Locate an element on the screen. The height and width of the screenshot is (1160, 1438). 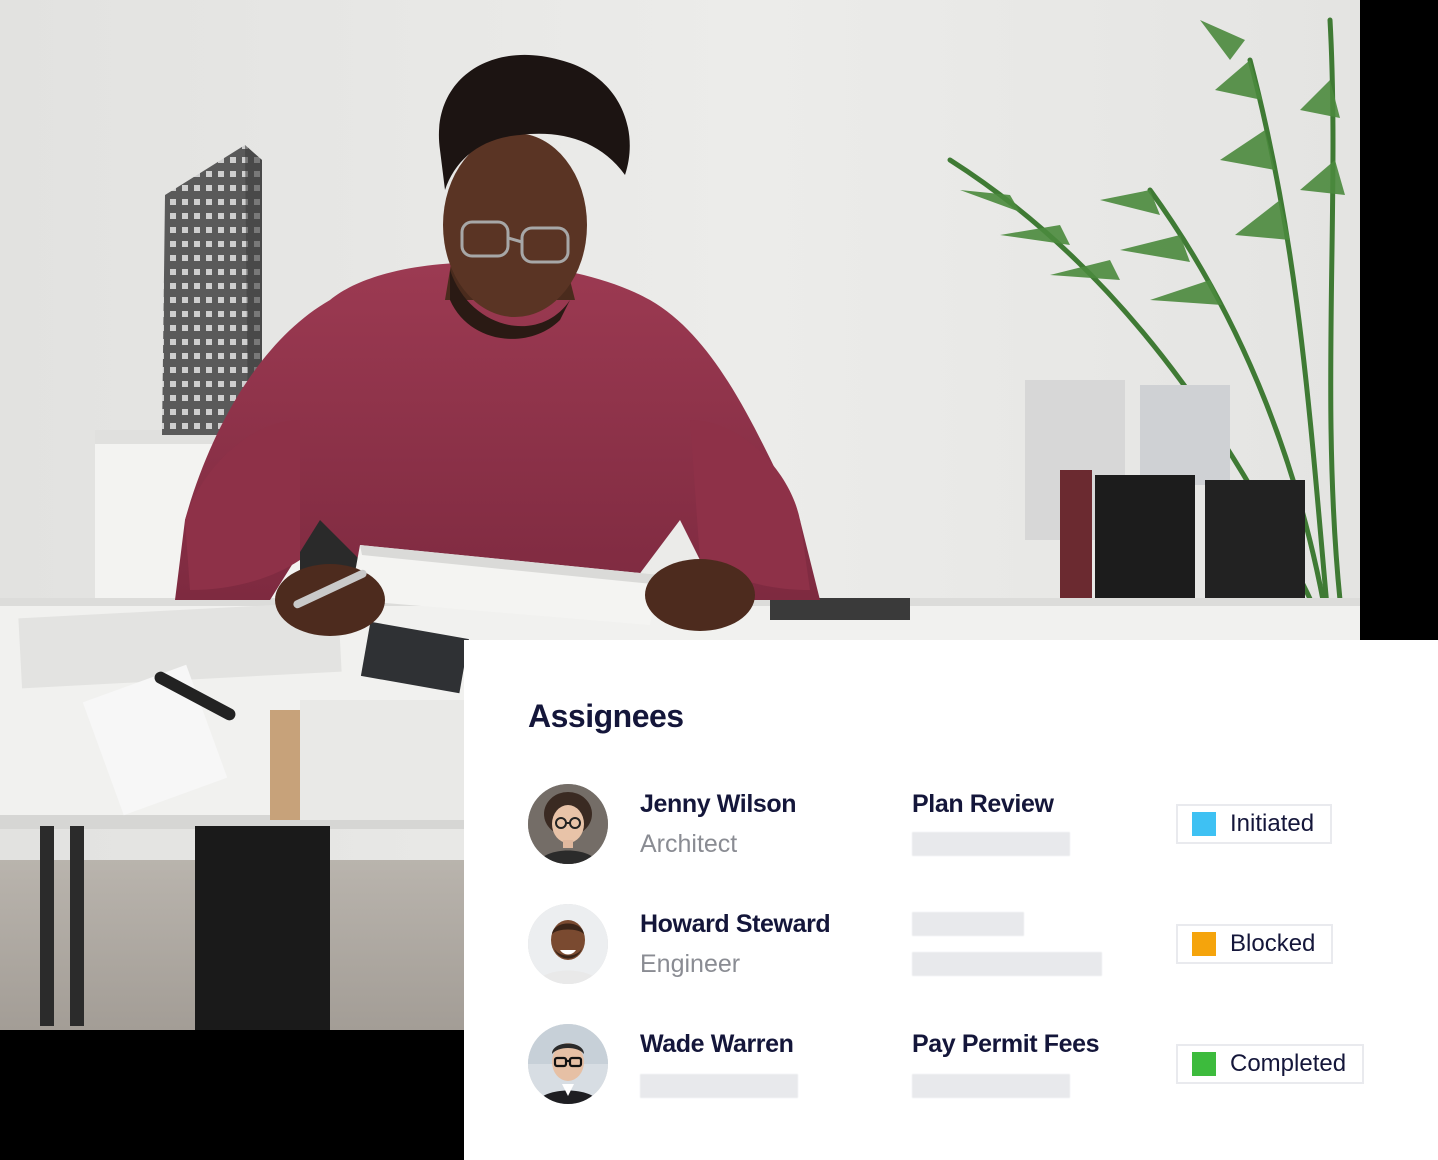
status-label: Blocked is located at coordinates (1273, 943).